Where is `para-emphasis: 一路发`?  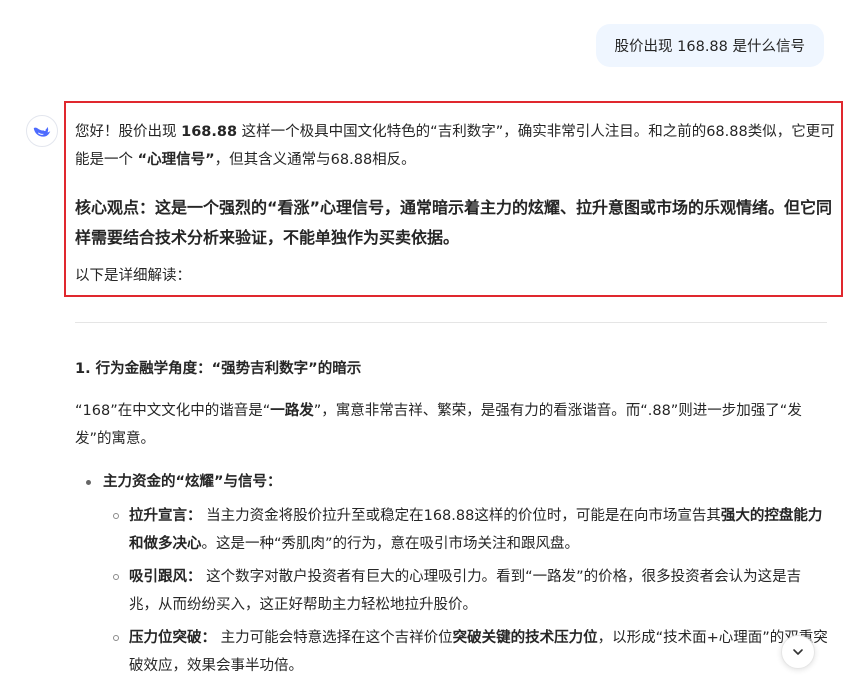
para-emphasis: 一路发 is located at coordinates (292, 411).